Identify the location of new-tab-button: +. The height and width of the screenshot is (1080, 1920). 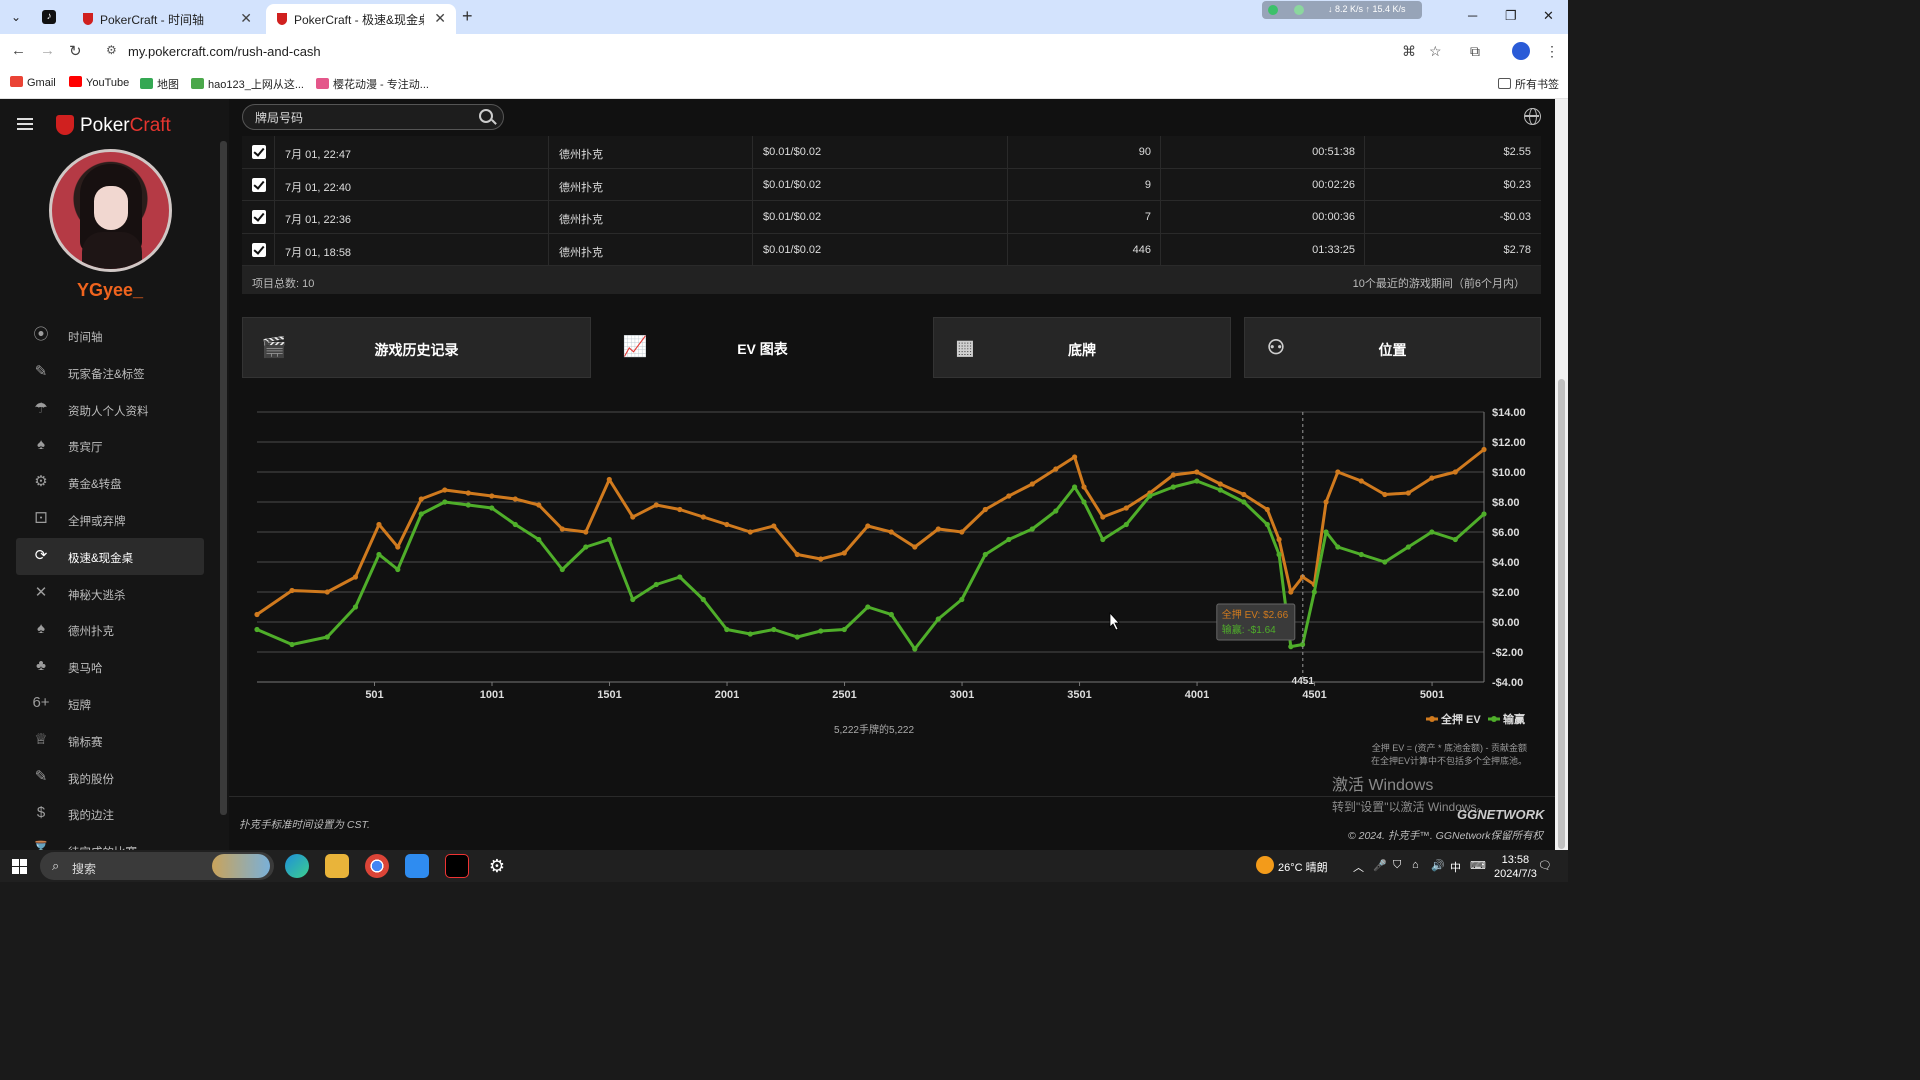
(467, 16).